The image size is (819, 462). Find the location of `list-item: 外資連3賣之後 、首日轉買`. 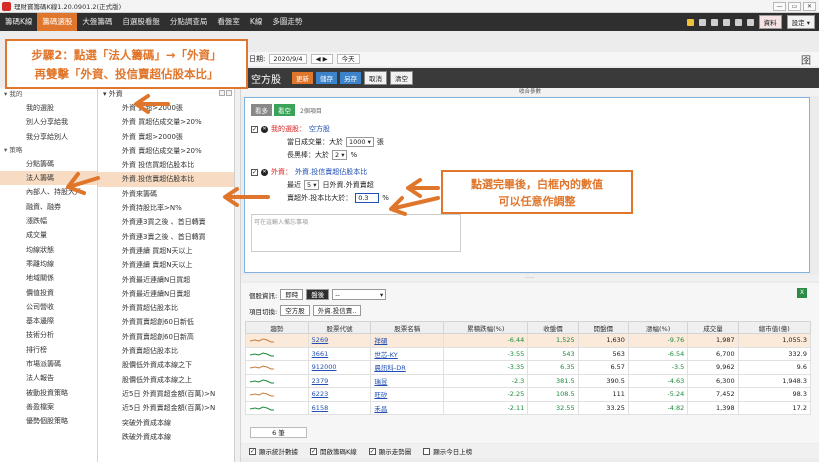

list-item: 外資連3賣之後 、首日轉買 is located at coordinates (166, 237).